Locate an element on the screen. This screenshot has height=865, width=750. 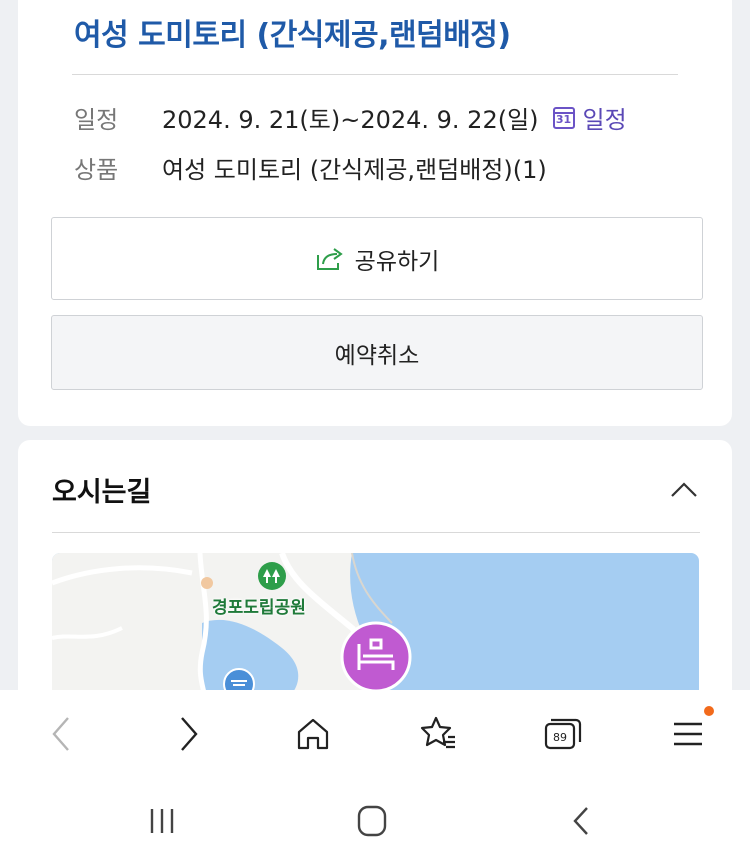
back-system-icon is located at coordinates (582, 821).